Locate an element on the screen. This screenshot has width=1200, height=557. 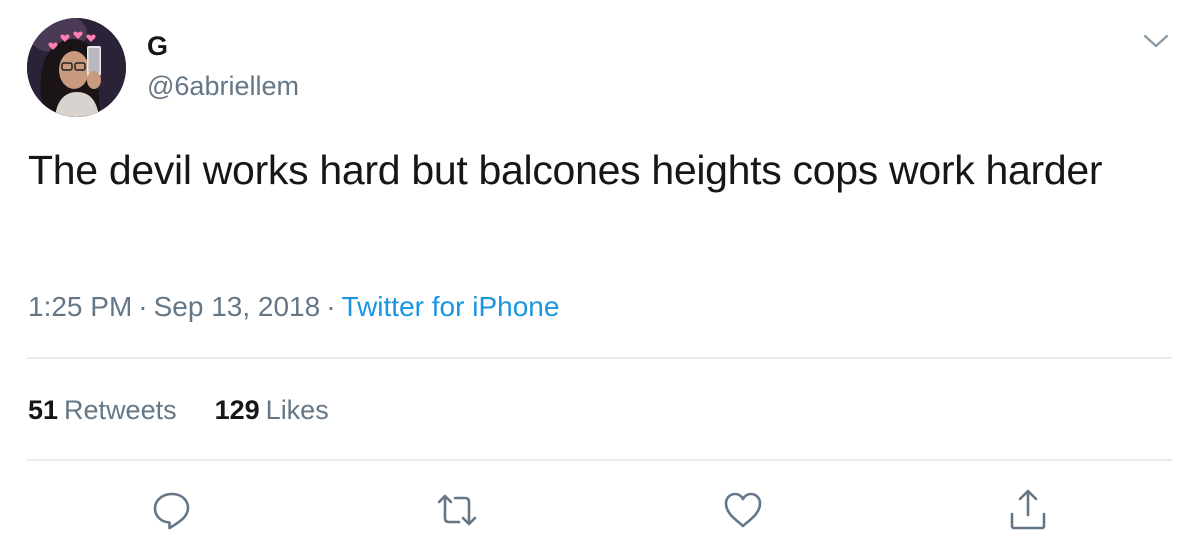
tweet-date: Sep 13, 2018 is located at coordinates (237, 306).